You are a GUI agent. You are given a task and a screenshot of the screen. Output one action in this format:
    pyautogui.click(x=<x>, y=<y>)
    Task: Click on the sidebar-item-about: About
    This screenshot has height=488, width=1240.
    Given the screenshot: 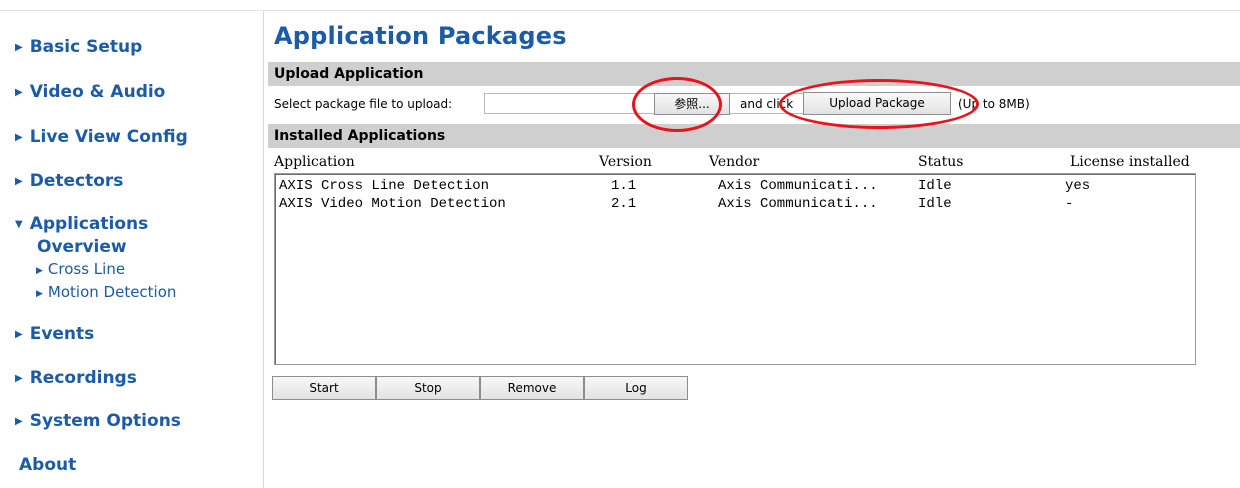 What is the action you would take?
    pyautogui.click(x=47, y=465)
    